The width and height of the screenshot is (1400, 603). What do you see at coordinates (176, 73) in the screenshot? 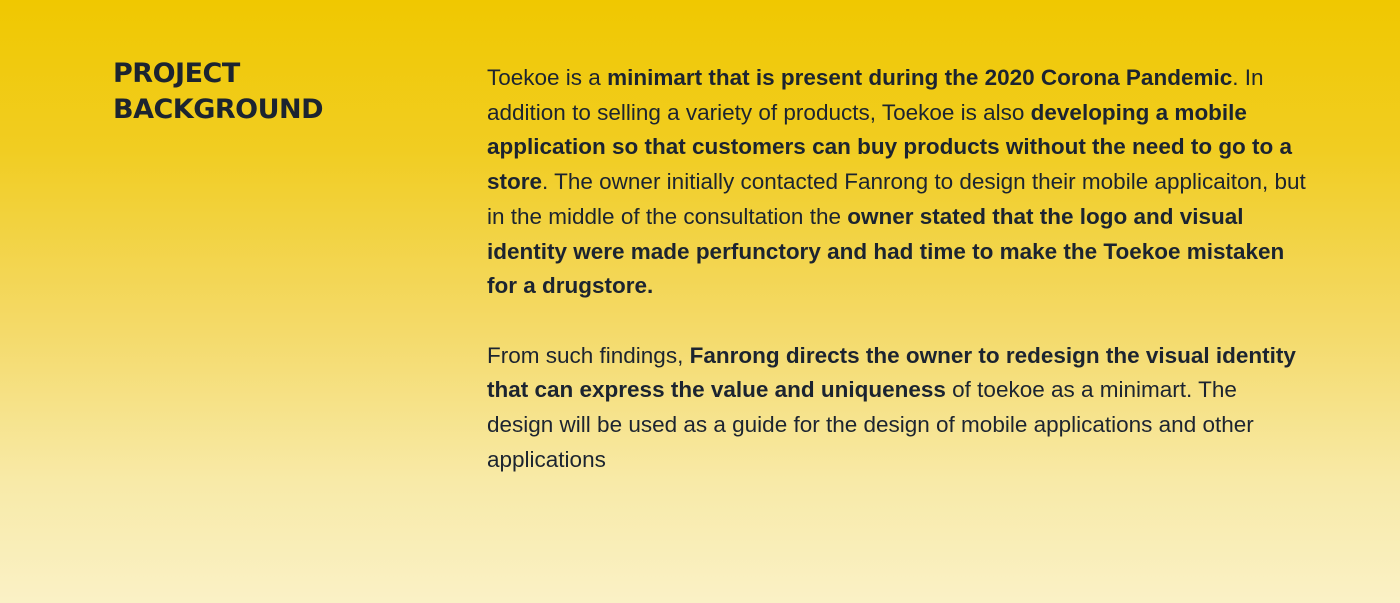
I see `heading-line-1: PROJECT` at bounding box center [176, 73].